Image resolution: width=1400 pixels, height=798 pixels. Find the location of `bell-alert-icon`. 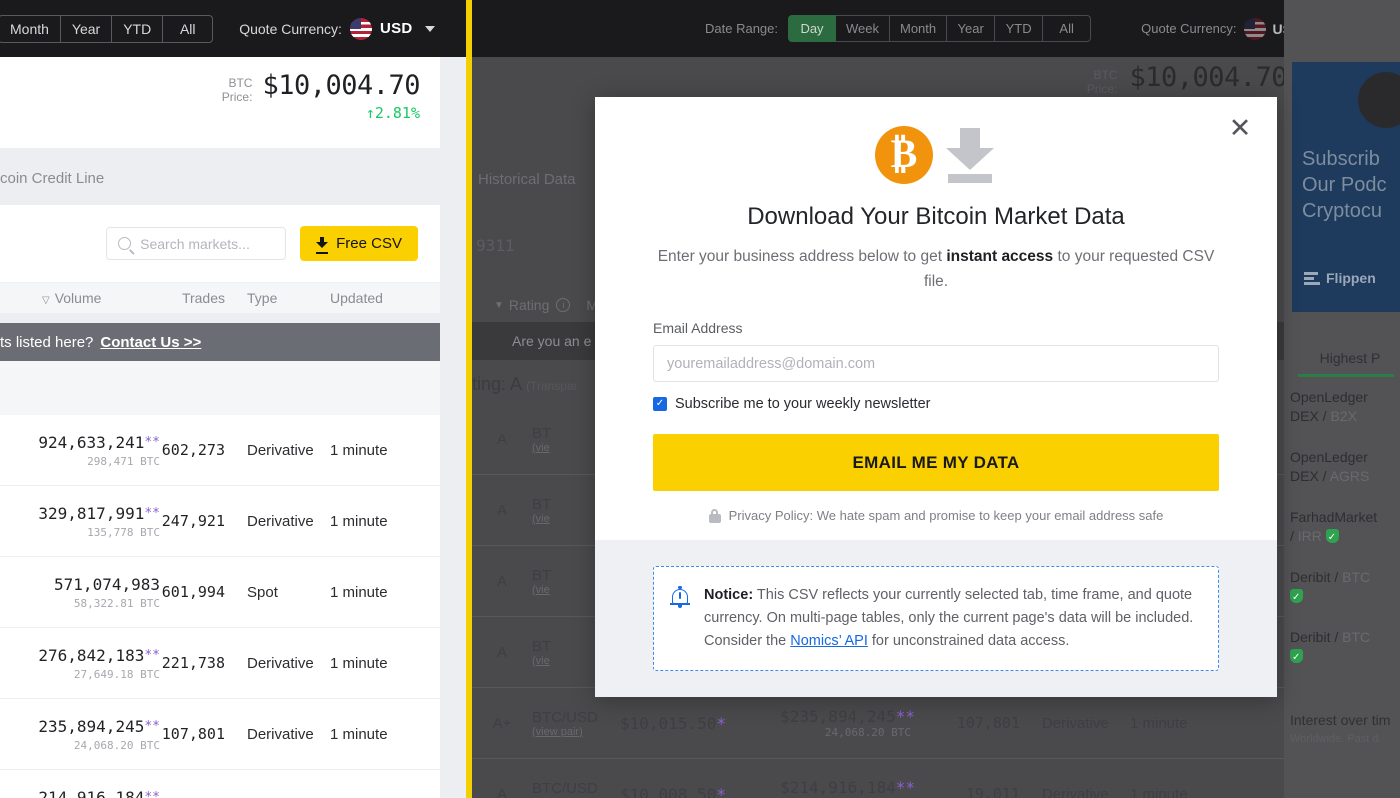

bell-alert-icon is located at coordinates (680, 597).